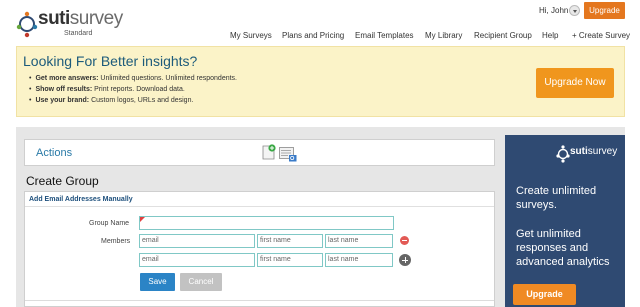  Describe the element at coordinates (443, 35) in the screenshot. I see `nav-my-library: My Library` at that location.